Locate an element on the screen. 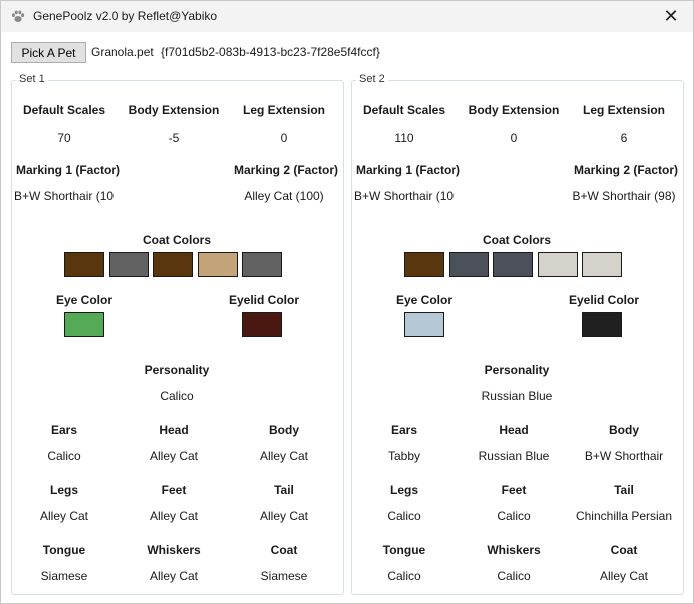  ears-value: Calico is located at coordinates (64, 456).